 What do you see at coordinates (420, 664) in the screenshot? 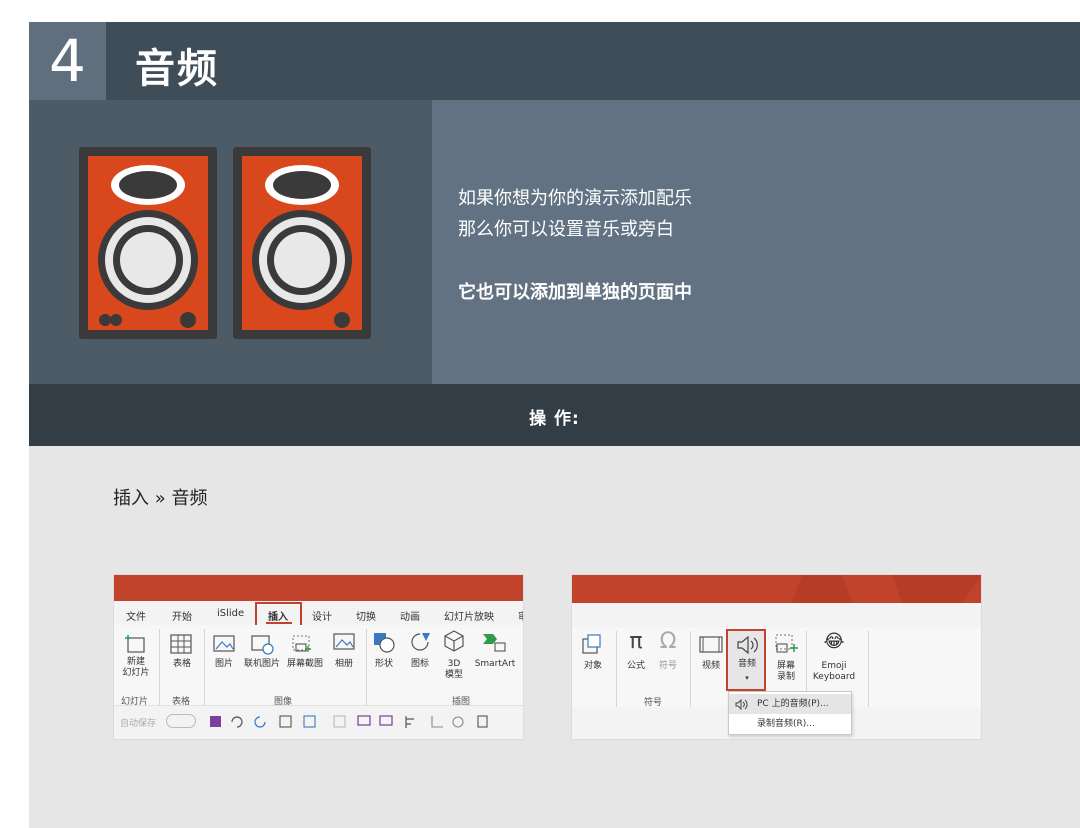
I see `icons-button: 图标` at bounding box center [420, 664].